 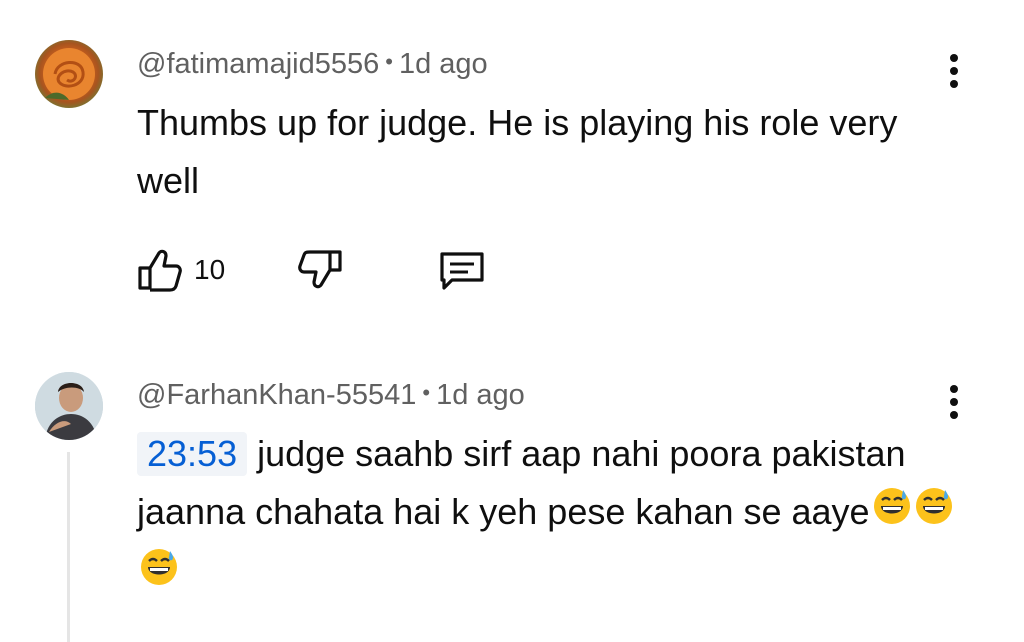 I want to click on comment-author: @fatimamajid5556, so click(x=258, y=64).